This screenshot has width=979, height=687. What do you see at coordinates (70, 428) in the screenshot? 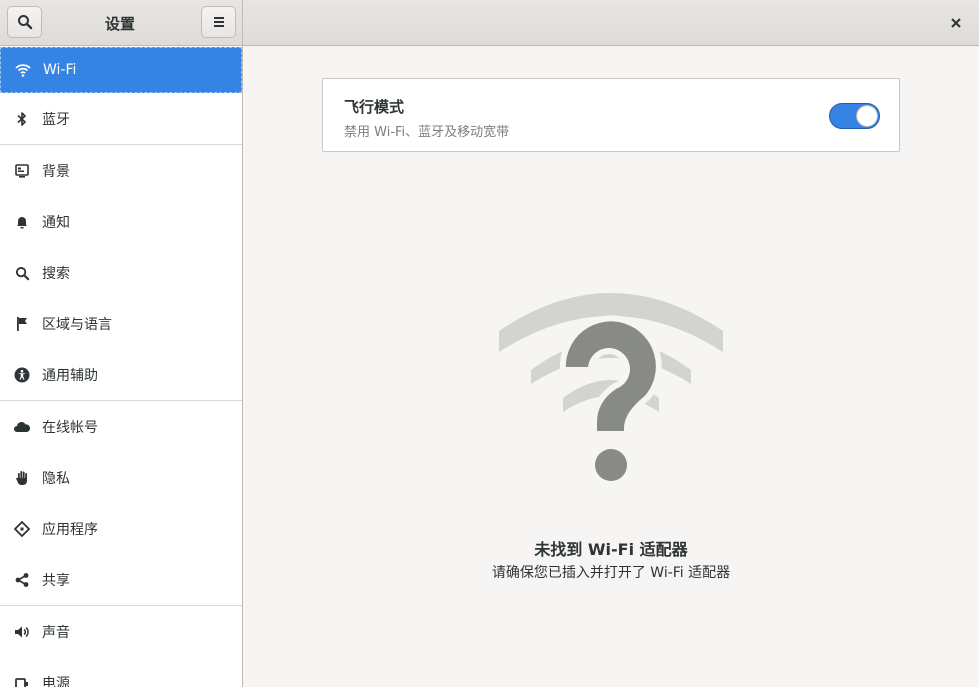
I see `sidebar-item-label: 在线帐号` at bounding box center [70, 428].